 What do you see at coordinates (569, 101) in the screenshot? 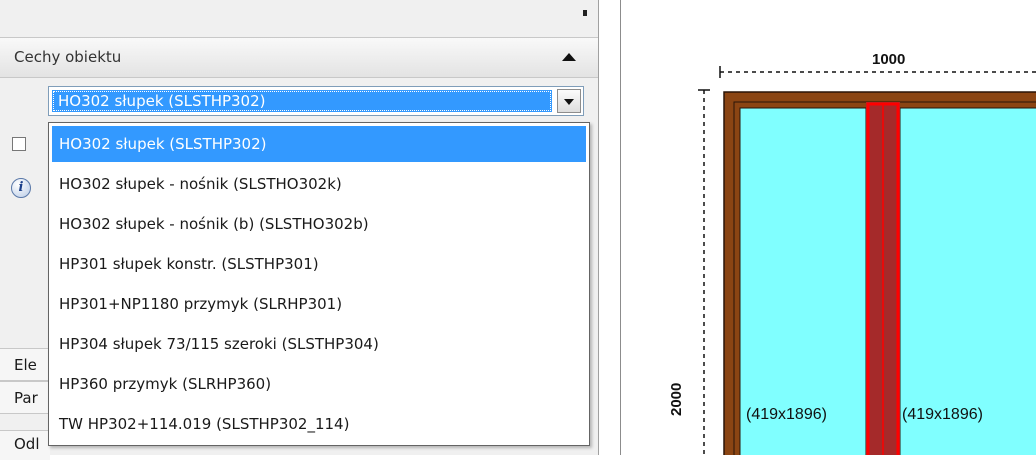
I see `chevron-down-icon` at bounding box center [569, 101].